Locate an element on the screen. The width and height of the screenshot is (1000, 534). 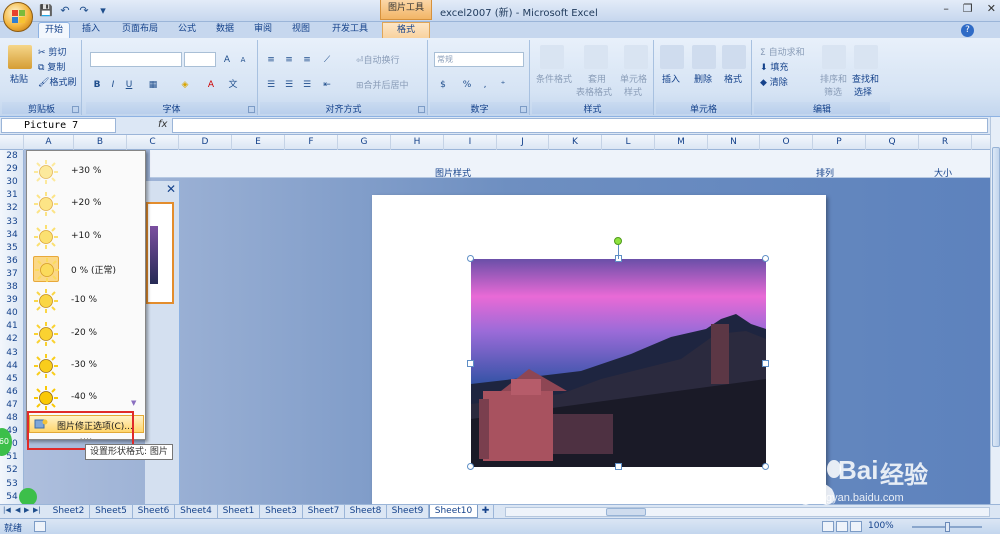
last-sheet-icon: ▶| is located at coordinates (37, 510).